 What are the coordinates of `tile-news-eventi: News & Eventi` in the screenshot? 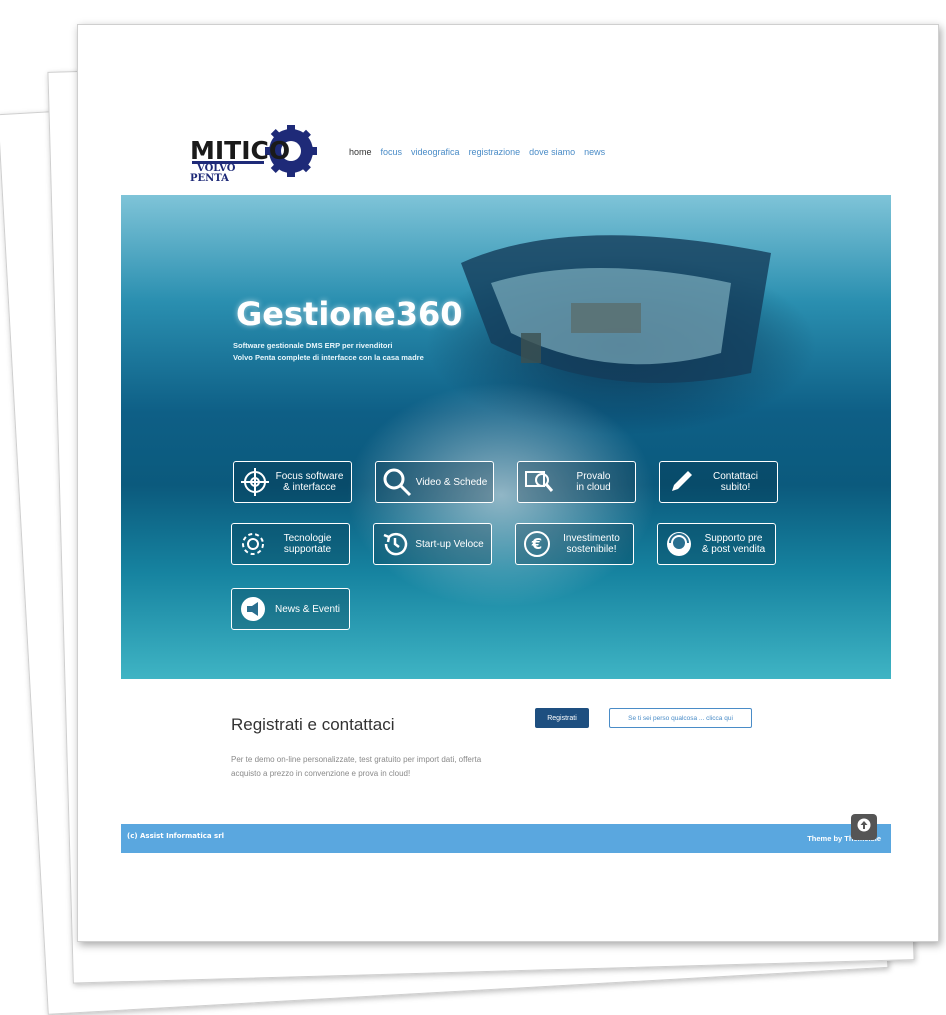 It's located at (290, 609).